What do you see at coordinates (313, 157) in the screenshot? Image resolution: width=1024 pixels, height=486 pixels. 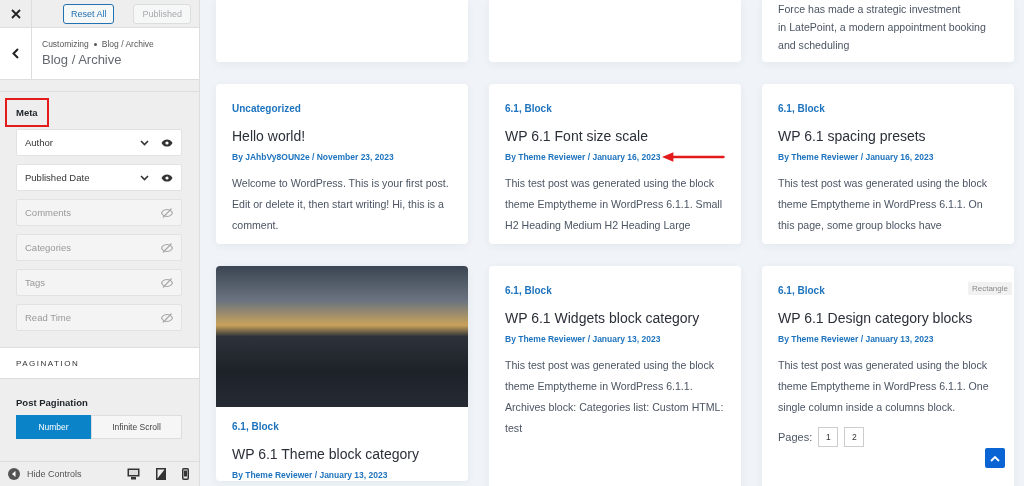 I see `post-meta: By JAhbVy8OUN2e / November 23, 2023` at bounding box center [313, 157].